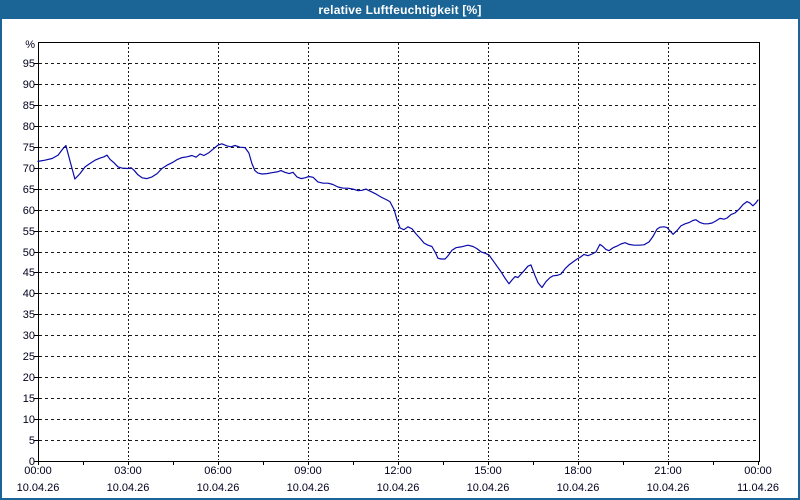 This screenshot has width=800, height=500. What do you see at coordinates (29, 190) in the screenshot?
I see `y-tick-label: 65` at bounding box center [29, 190].